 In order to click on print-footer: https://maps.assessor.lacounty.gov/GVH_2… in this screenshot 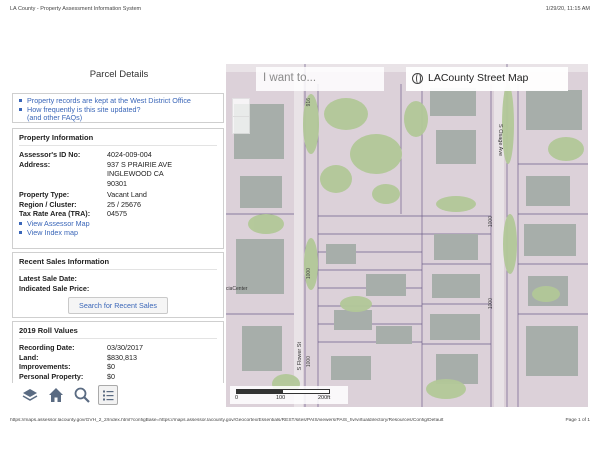, I will do `click(300, 423)`.